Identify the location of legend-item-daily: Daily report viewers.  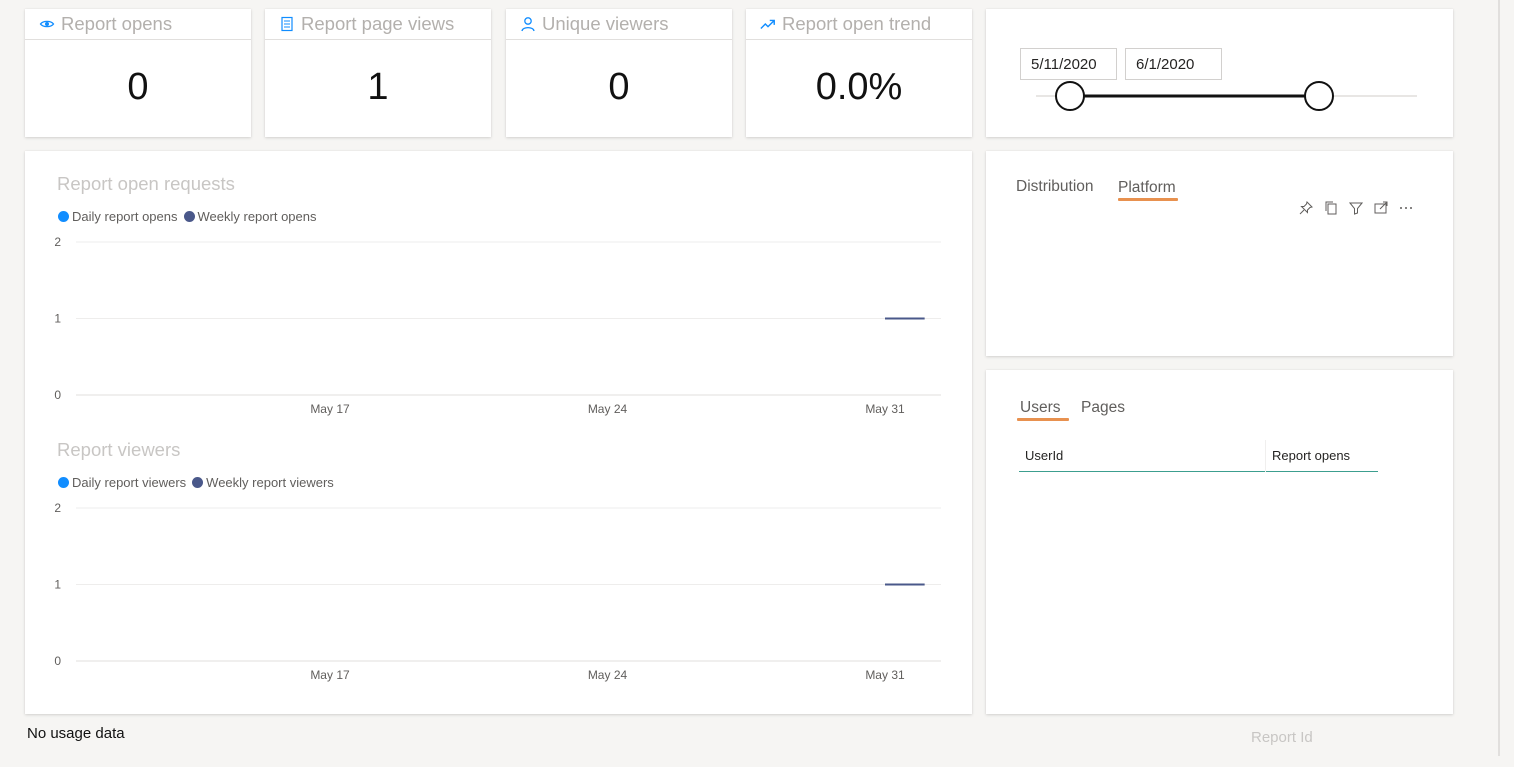
(122, 482).